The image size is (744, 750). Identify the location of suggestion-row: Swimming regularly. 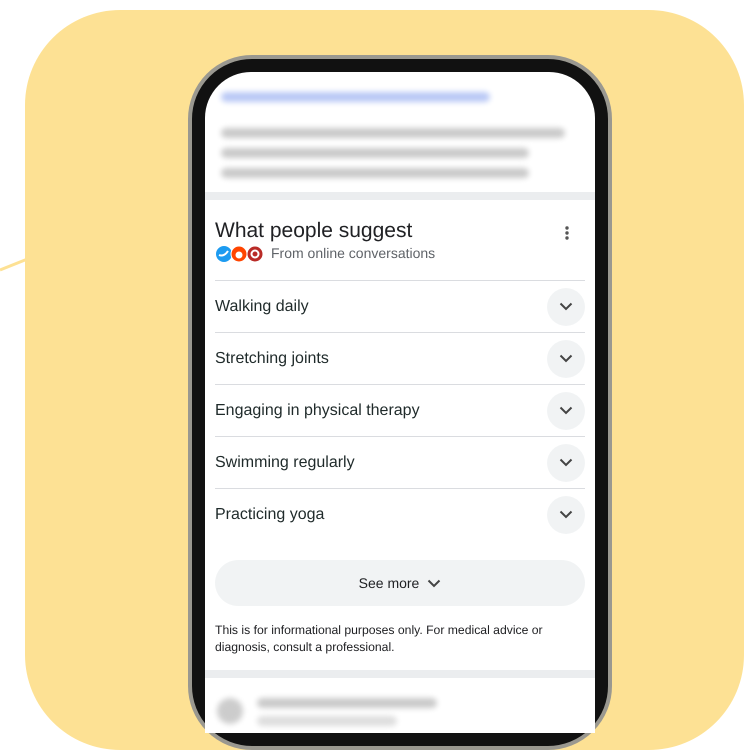
(400, 462).